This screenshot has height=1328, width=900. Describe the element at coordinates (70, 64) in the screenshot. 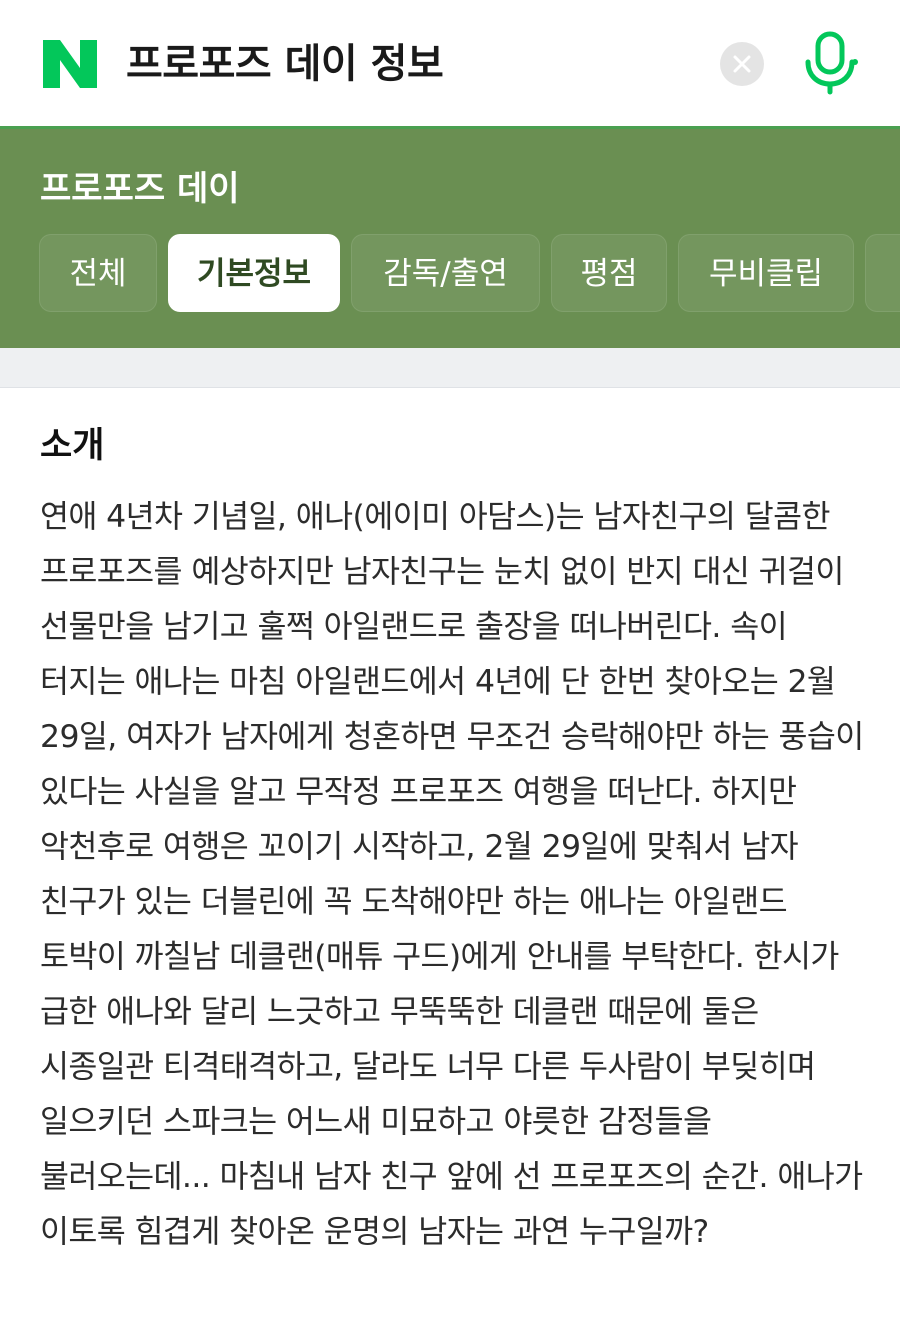

I see `naver-logo-icon` at that location.